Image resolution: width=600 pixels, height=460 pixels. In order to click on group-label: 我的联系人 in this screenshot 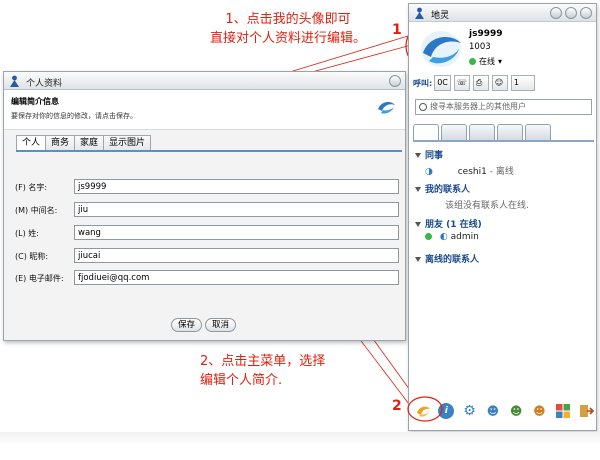, I will do `click(448, 190)`.